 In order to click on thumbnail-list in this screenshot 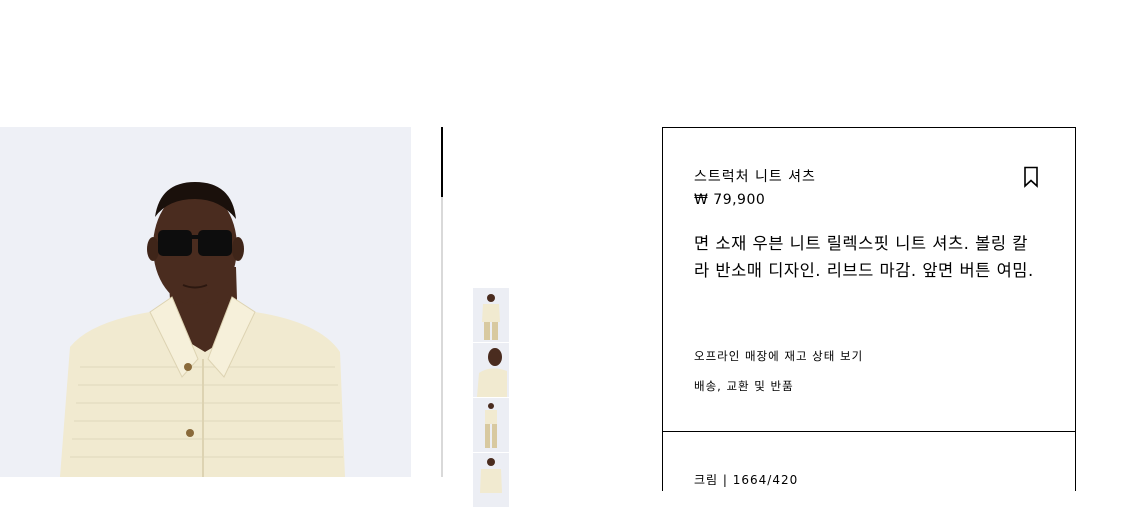, I will do `click(491, 398)`.